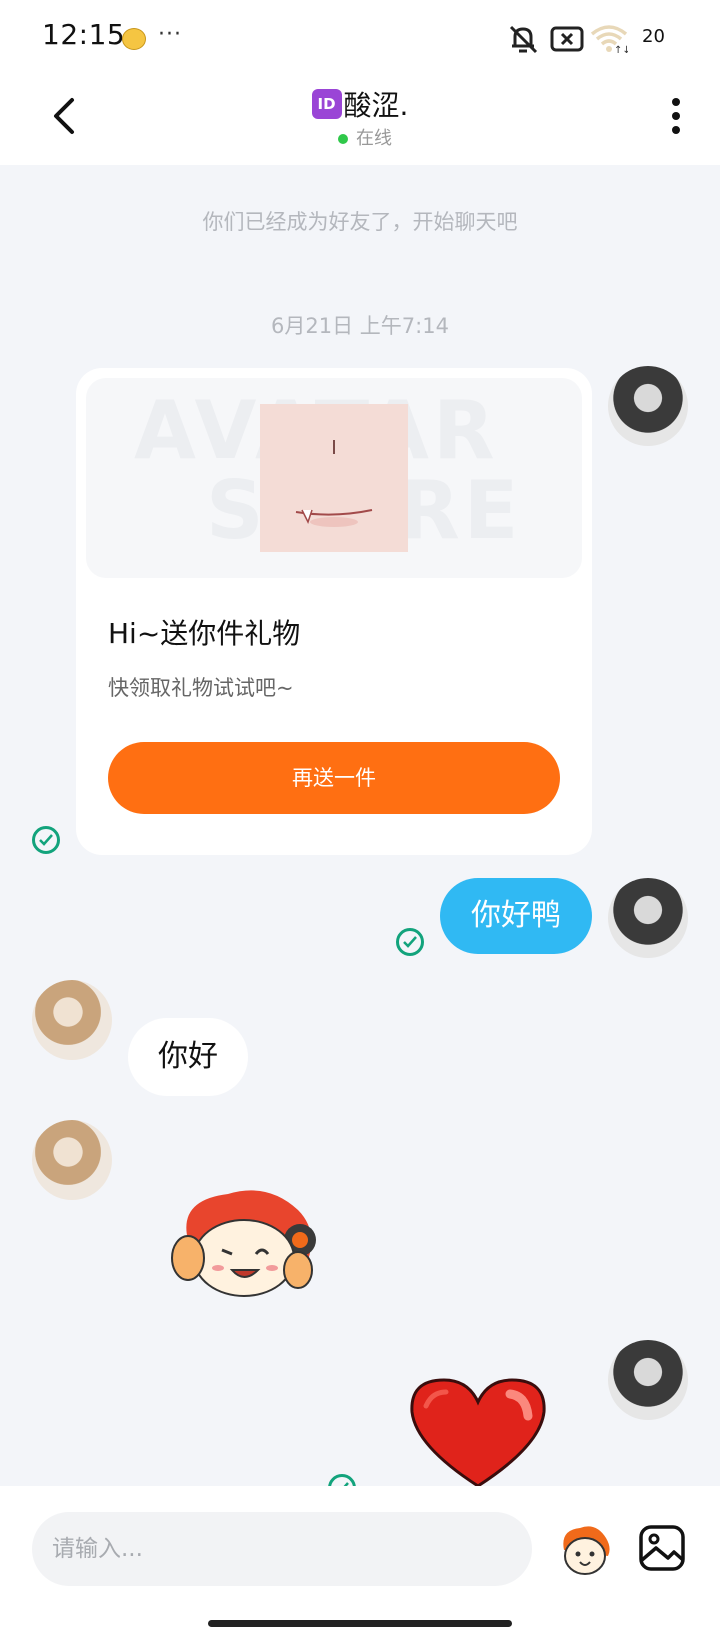  Describe the element at coordinates (360, 326) in the screenshot. I see `message-timestamp: 6月21日 上午7:14` at that location.